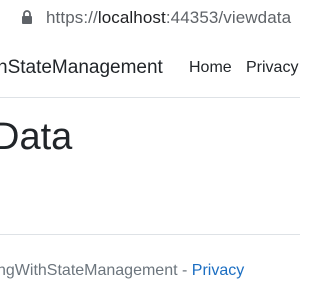  I want to click on nav-link-home: Home, so click(210, 68).